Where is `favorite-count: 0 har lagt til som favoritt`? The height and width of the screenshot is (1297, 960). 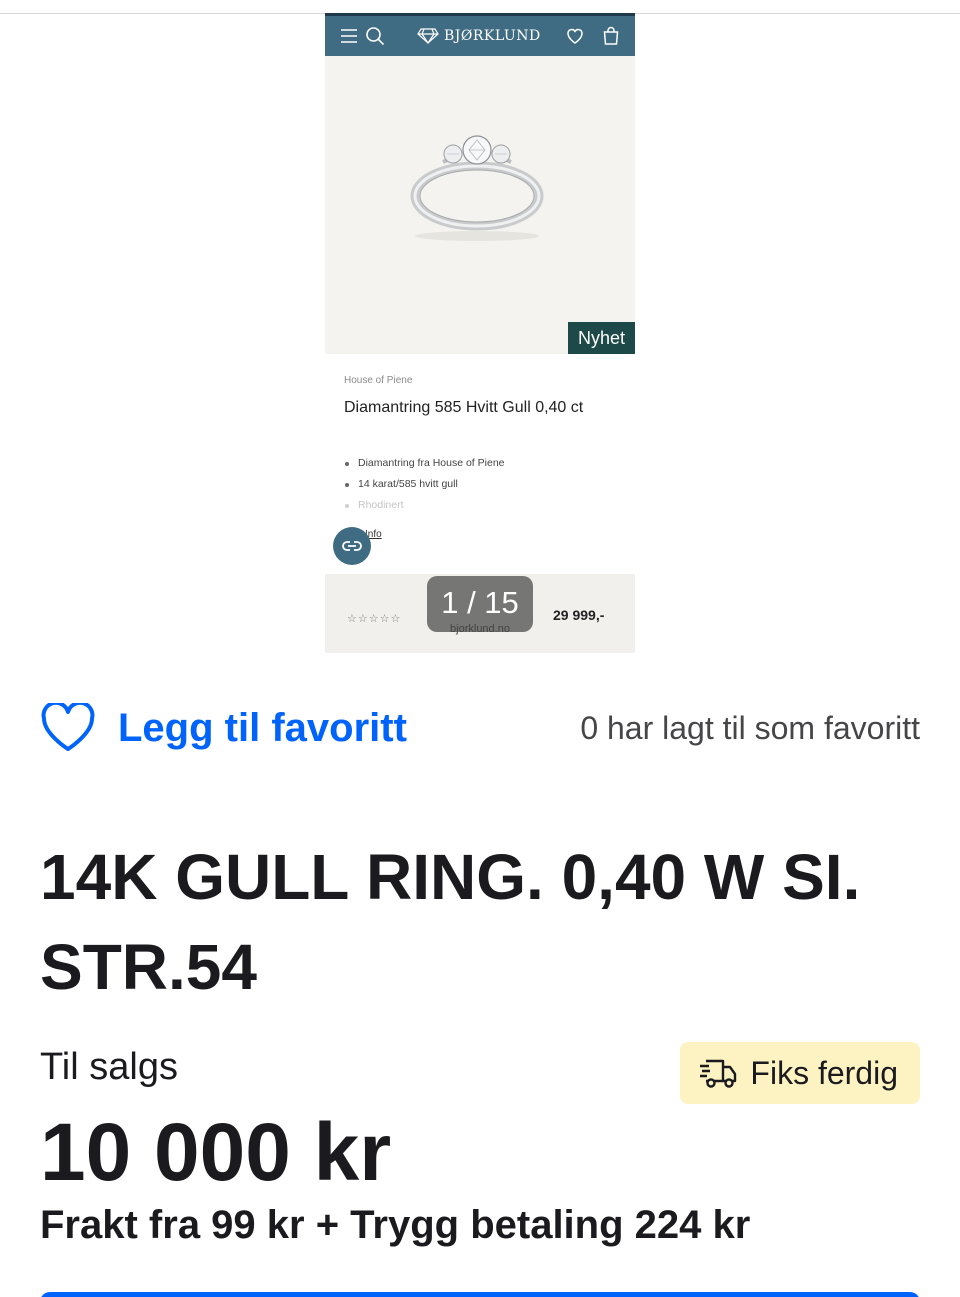 favorite-count: 0 har lagt til som favoritt is located at coordinates (750, 728).